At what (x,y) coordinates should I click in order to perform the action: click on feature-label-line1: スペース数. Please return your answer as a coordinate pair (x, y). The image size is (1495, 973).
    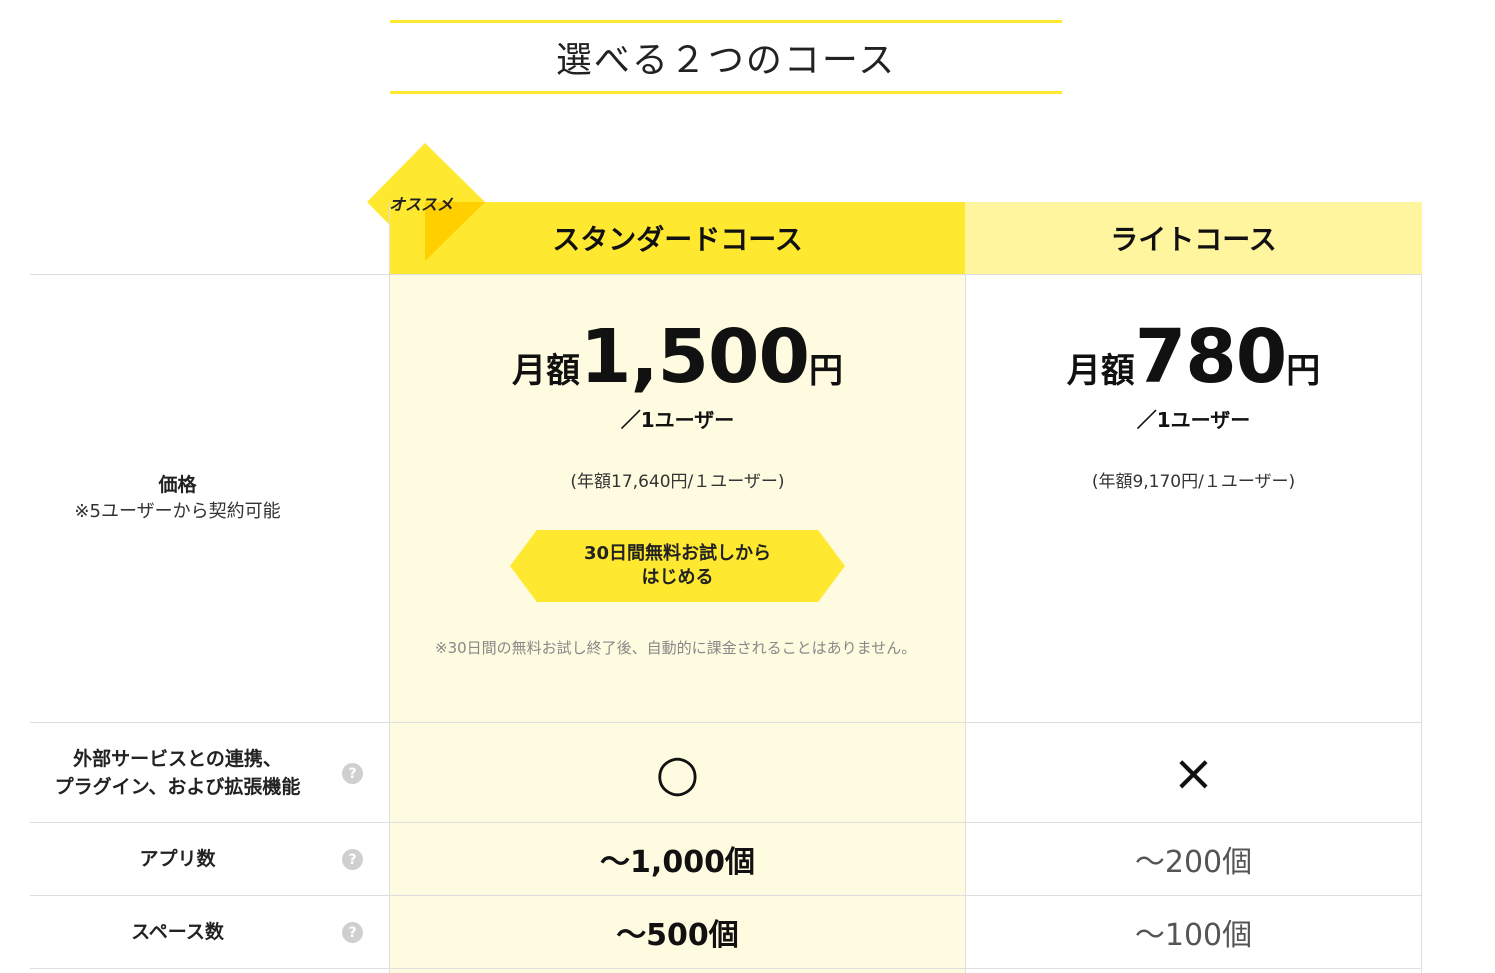
    Looking at the image, I should click on (177, 932).